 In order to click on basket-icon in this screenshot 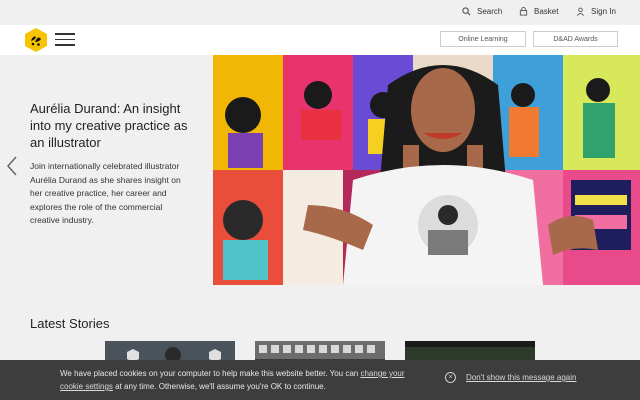, I will do `click(523, 11)`.